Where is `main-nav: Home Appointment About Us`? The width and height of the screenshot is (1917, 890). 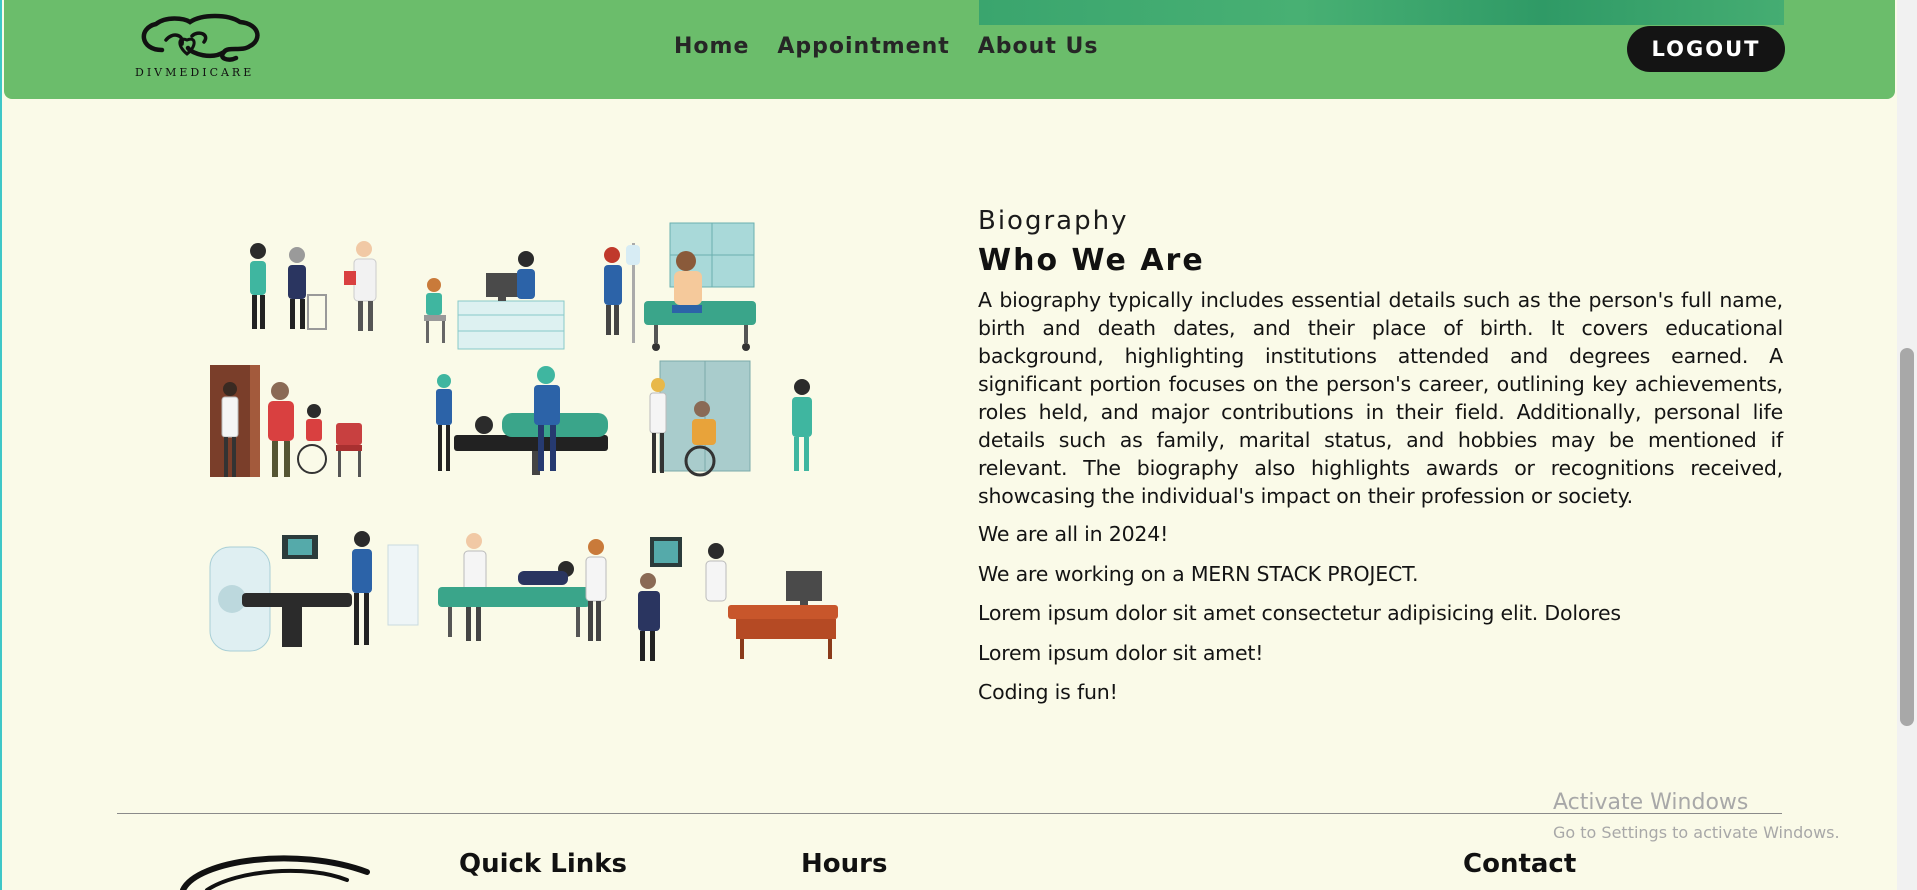 main-nav: Home Appointment About Us is located at coordinates (900, 46).